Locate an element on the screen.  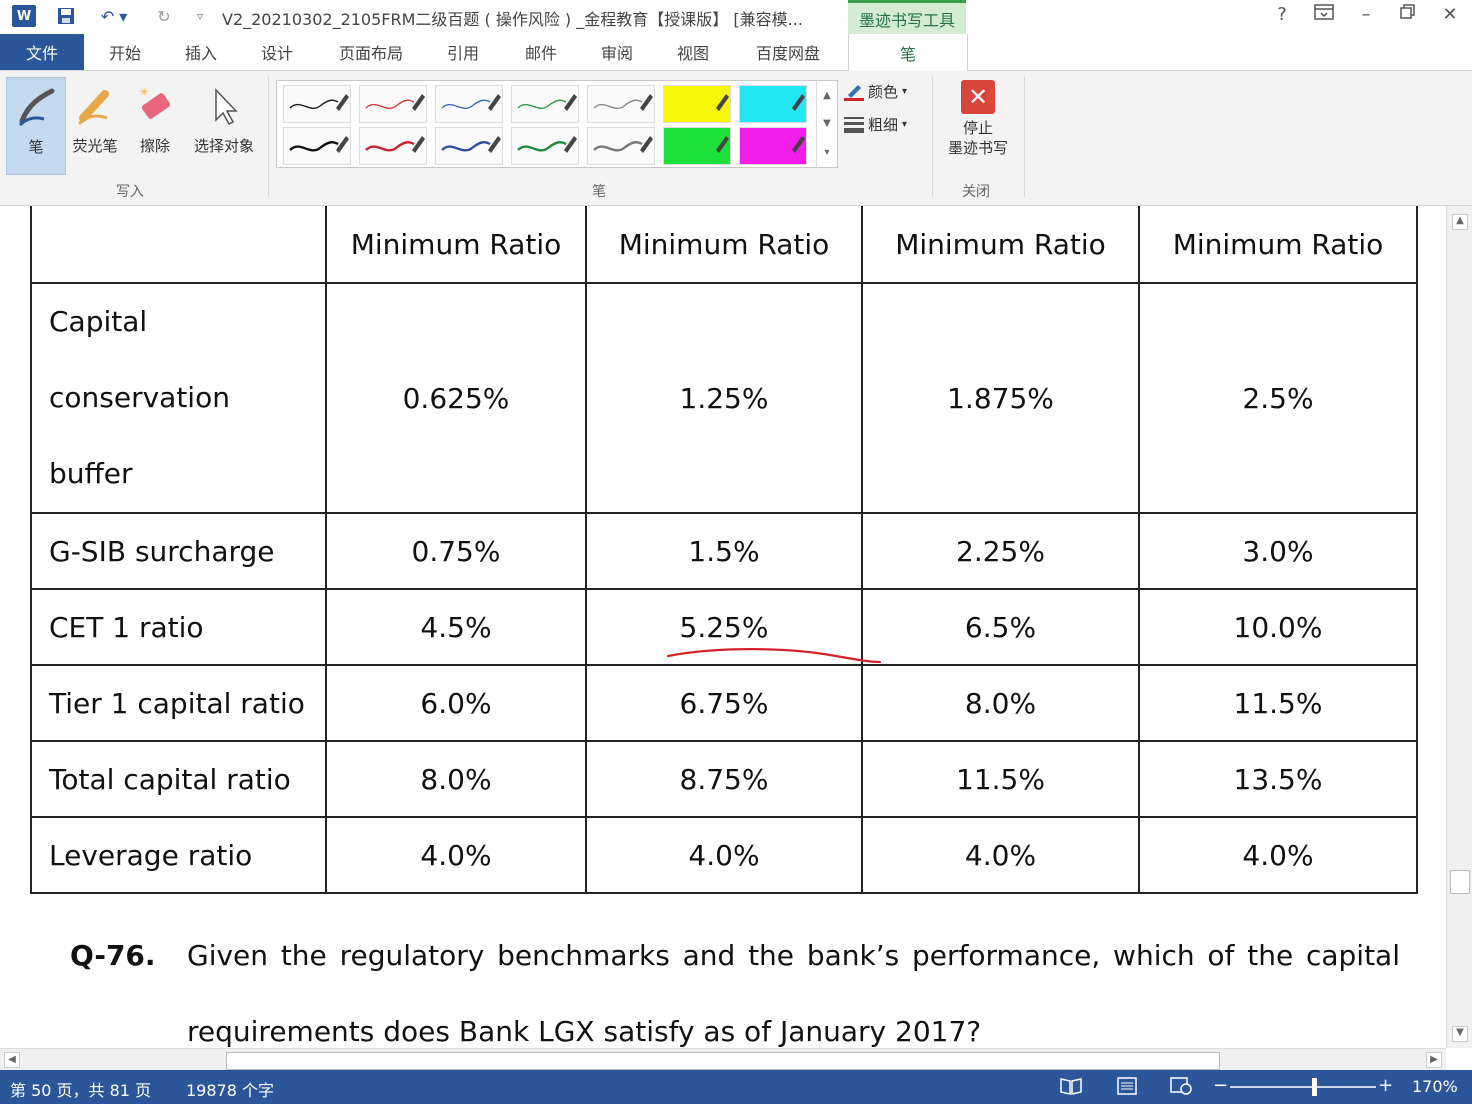
scroll-up-icon: ▲ is located at coordinates (1460, 222).